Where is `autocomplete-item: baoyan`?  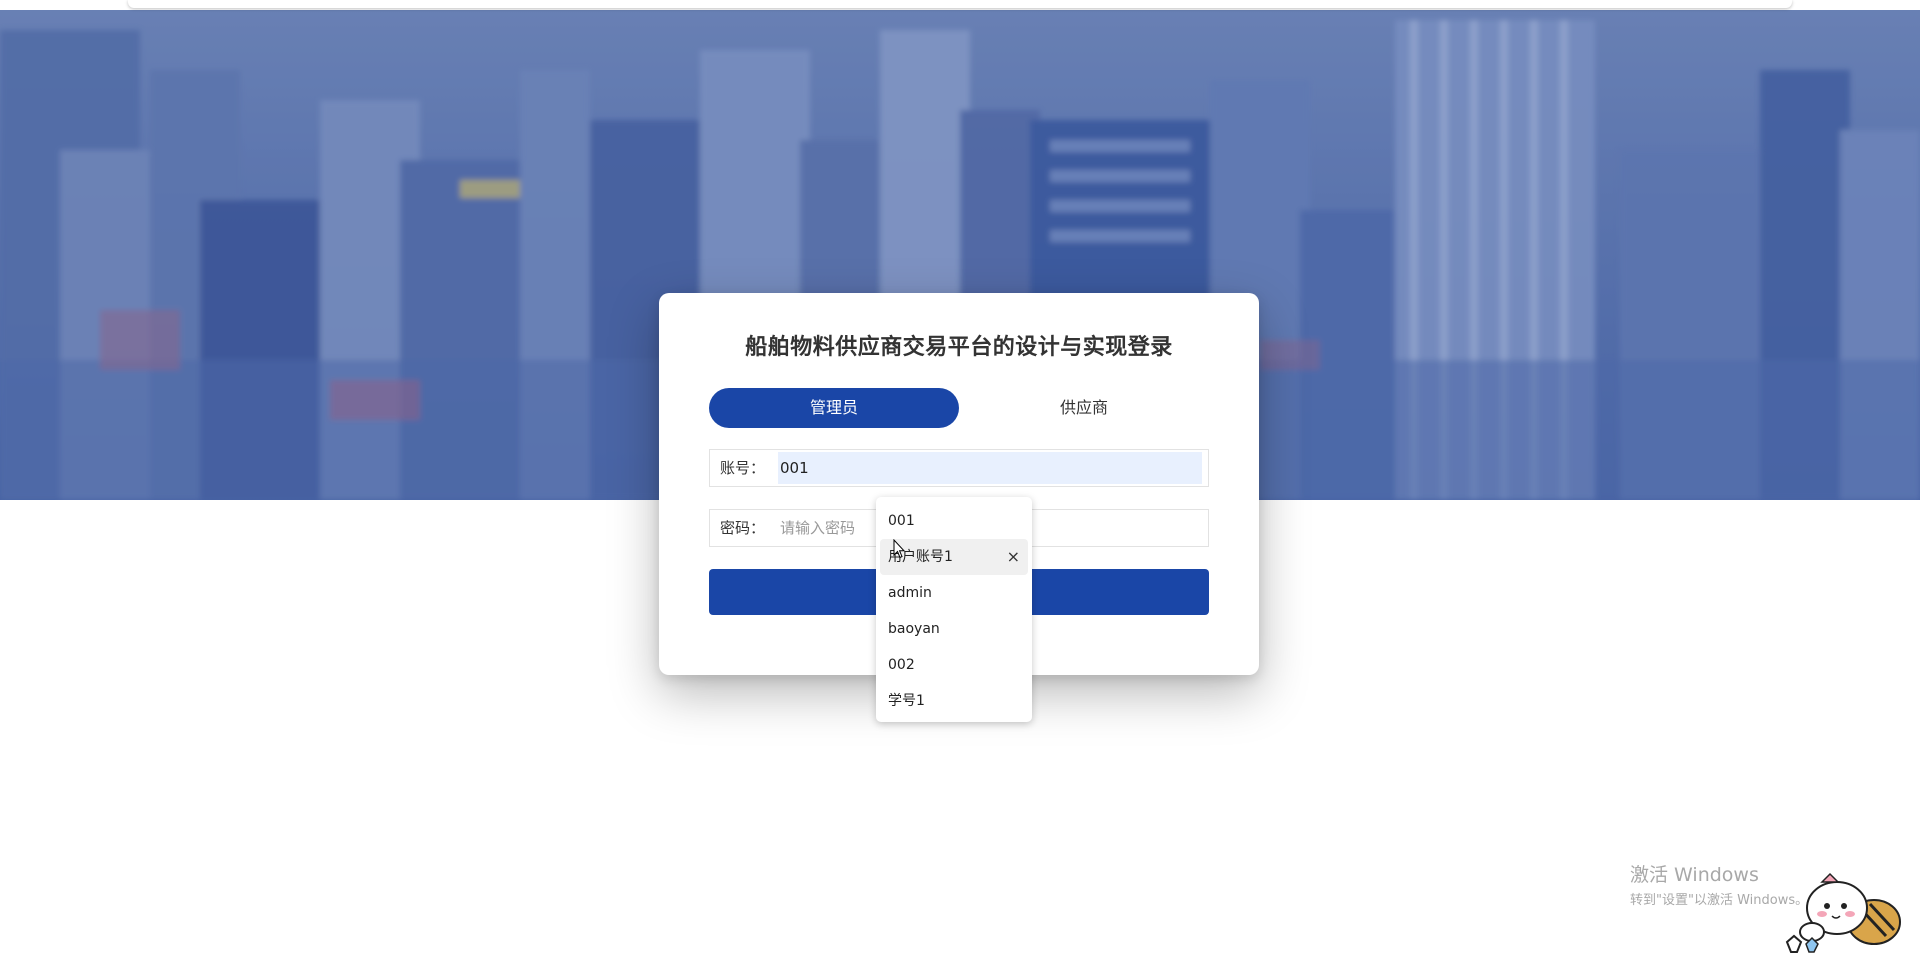 autocomplete-item: baoyan is located at coordinates (954, 629).